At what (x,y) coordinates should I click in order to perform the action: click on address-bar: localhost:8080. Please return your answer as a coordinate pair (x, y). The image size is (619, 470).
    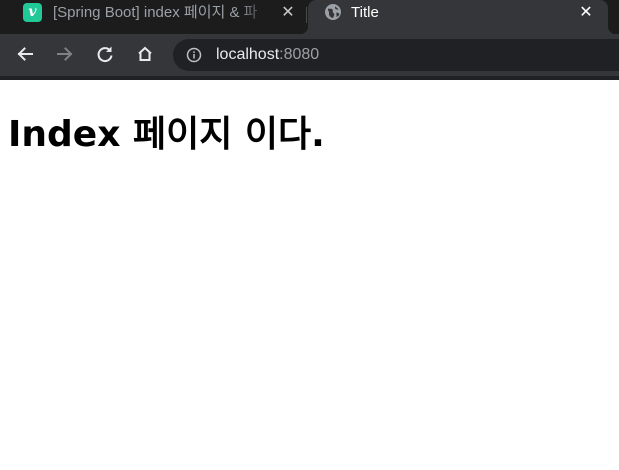
    Looking at the image, I should click on (396, 55).